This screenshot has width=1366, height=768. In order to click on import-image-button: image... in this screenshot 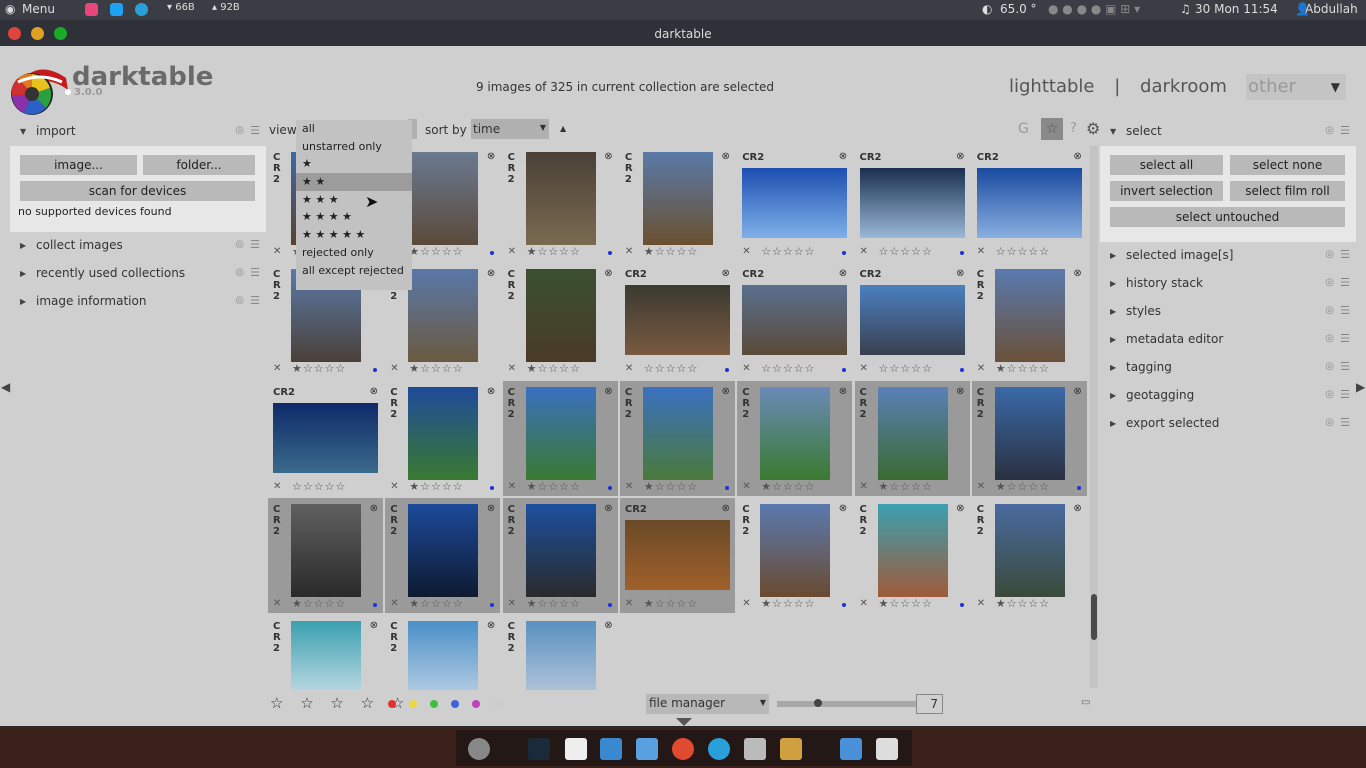, I will do `click(78, 165)`.